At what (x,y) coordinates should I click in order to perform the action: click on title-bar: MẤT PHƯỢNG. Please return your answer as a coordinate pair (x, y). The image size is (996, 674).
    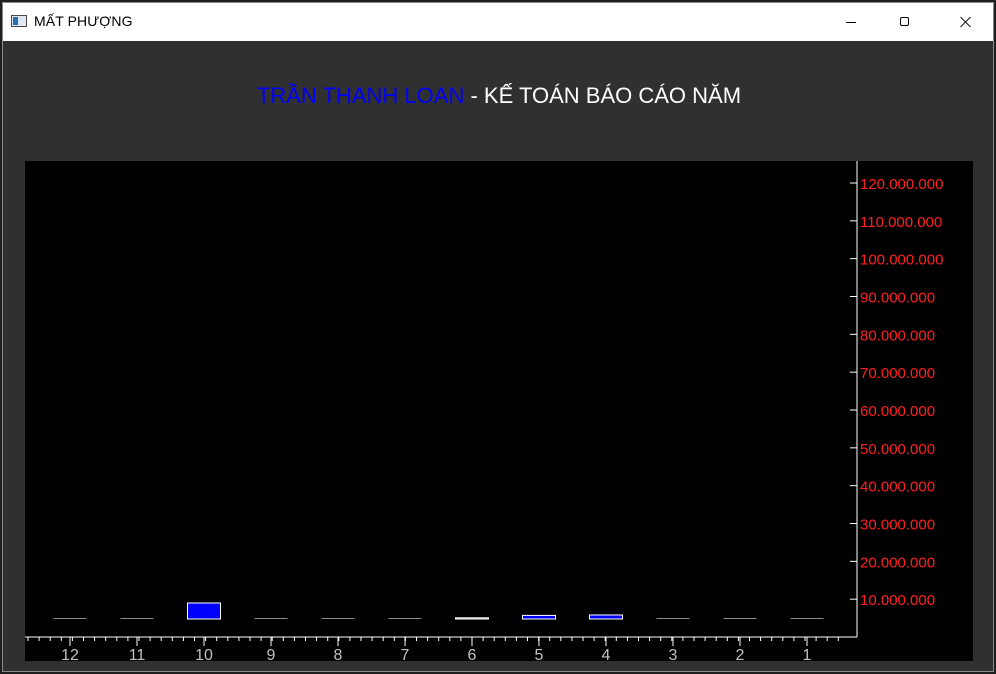
    Looking at the image, I should click on (498, 22).